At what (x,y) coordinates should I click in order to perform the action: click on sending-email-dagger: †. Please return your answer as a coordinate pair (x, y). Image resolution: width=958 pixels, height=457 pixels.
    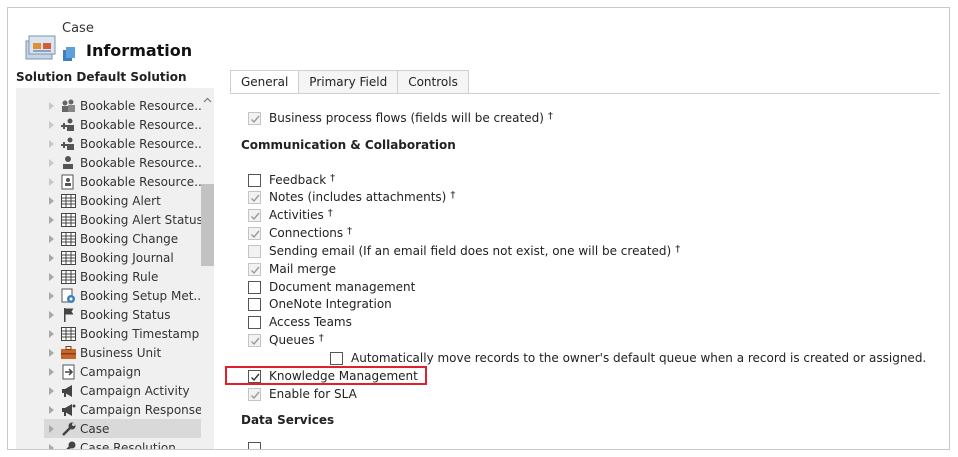
    Looking at the image, I should click on (678, 249).